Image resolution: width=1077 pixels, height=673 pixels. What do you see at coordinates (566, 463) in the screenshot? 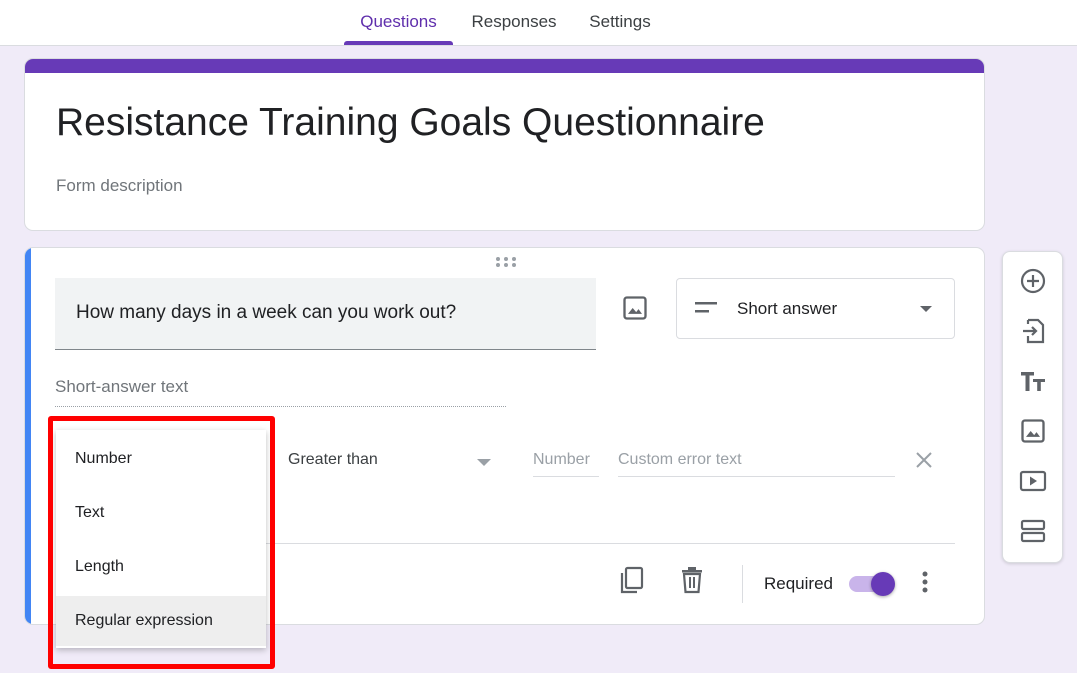
I see `validation-number-input: Number` at bounding box center [566, 463].